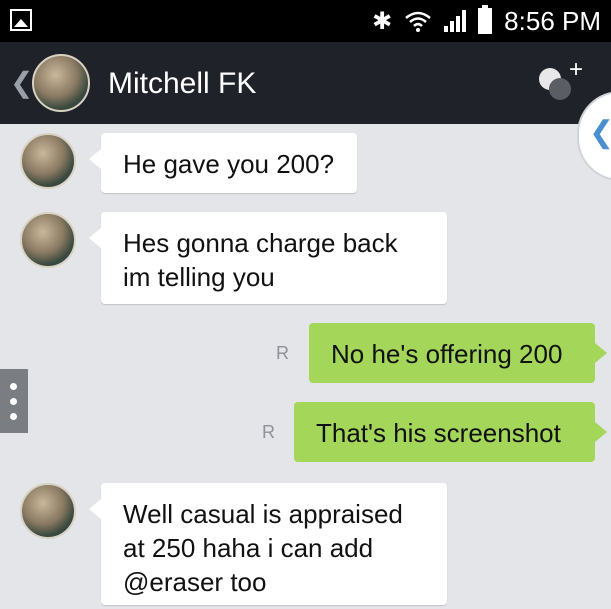 The height and width of the screenshot is (609, 611). What do you see at coordinates (21, 20) in the screenshot?
I see `gallery-icon` at bounding box center [21, 20].